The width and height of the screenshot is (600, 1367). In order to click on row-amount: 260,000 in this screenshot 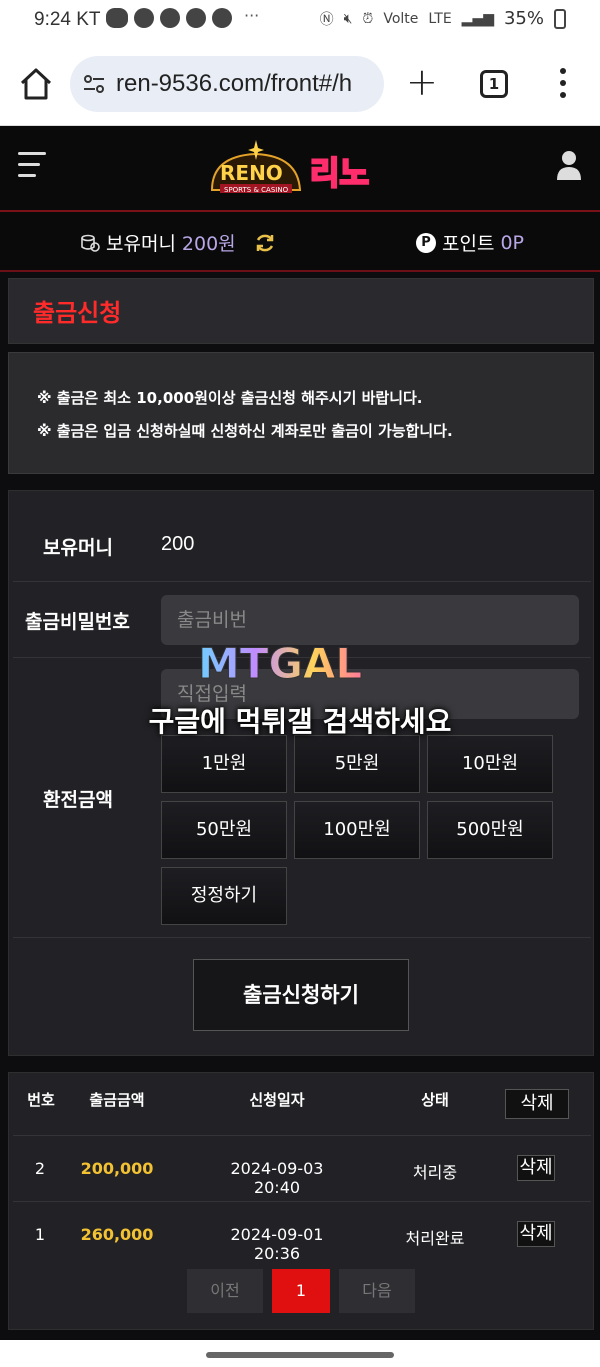, I will do `click(117, 1234)`.